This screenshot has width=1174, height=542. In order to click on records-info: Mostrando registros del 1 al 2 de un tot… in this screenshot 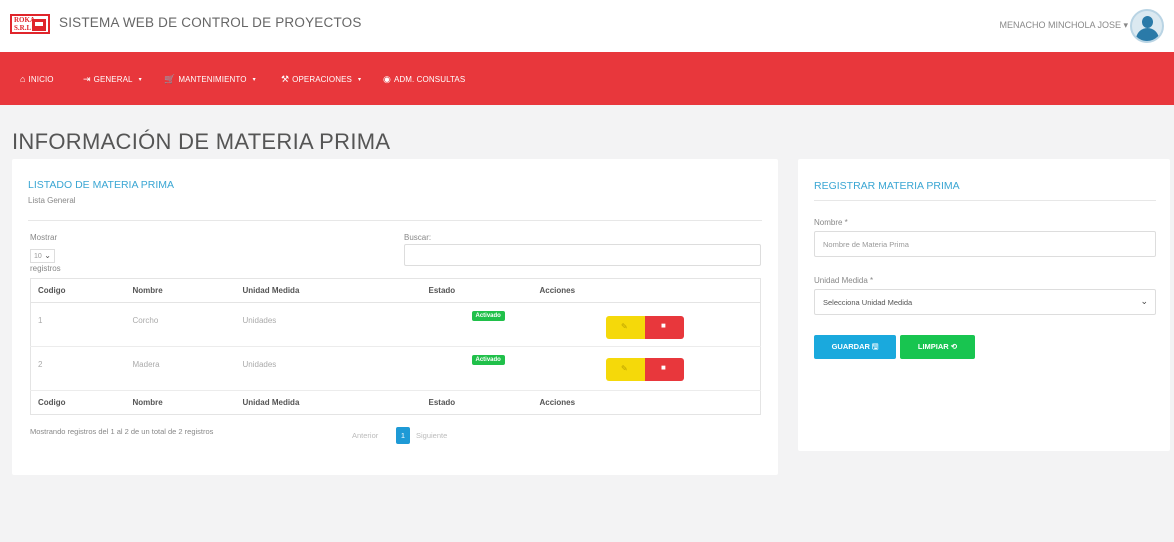, I will do `click(122, 431)`.